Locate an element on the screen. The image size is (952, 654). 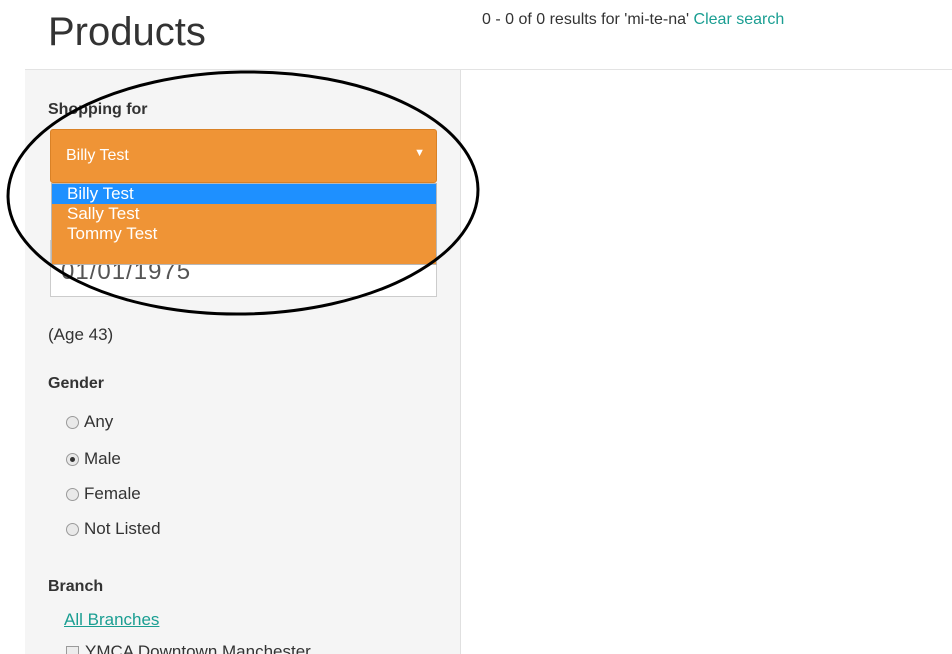
age-text: (Age 43) is located at coordinates (81, 334).